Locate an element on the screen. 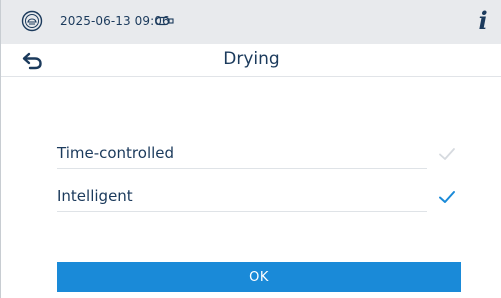 The height and width of the screenshot is (298, 501). option-time-controlled: Time-controlled is located at coordinates (259, 155).